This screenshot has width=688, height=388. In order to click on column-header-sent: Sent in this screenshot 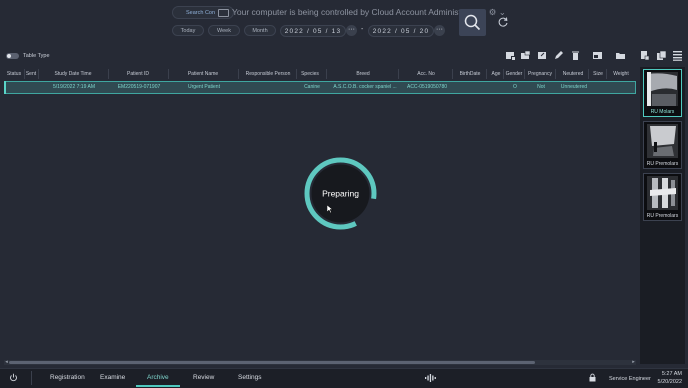, I will do `click(31, 74)`.